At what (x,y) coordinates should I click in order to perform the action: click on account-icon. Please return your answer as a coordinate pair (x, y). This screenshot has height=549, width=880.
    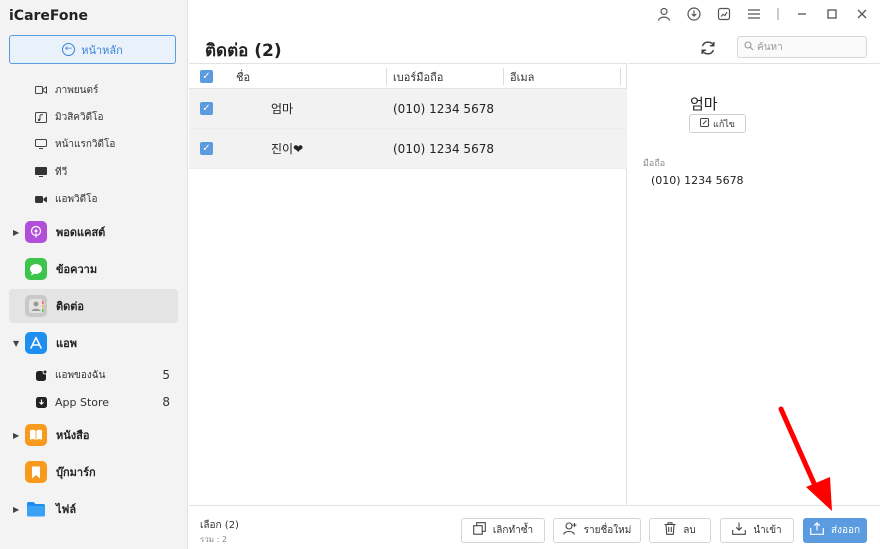
    Looking at the image, I should click on (664, 14).